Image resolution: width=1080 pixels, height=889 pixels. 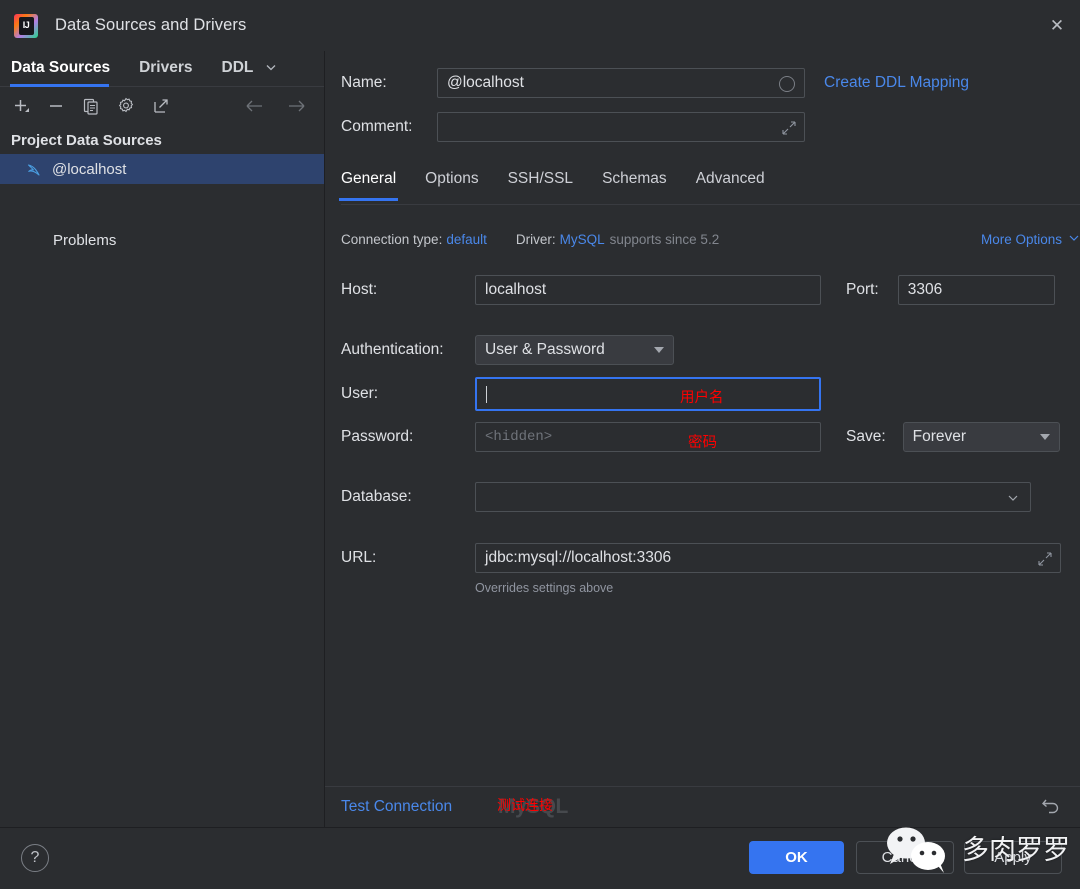 What do you see at coordinates (466, 239) in the screenshot?
I see `connection-type-value: default` at bounding box center [466, 239].